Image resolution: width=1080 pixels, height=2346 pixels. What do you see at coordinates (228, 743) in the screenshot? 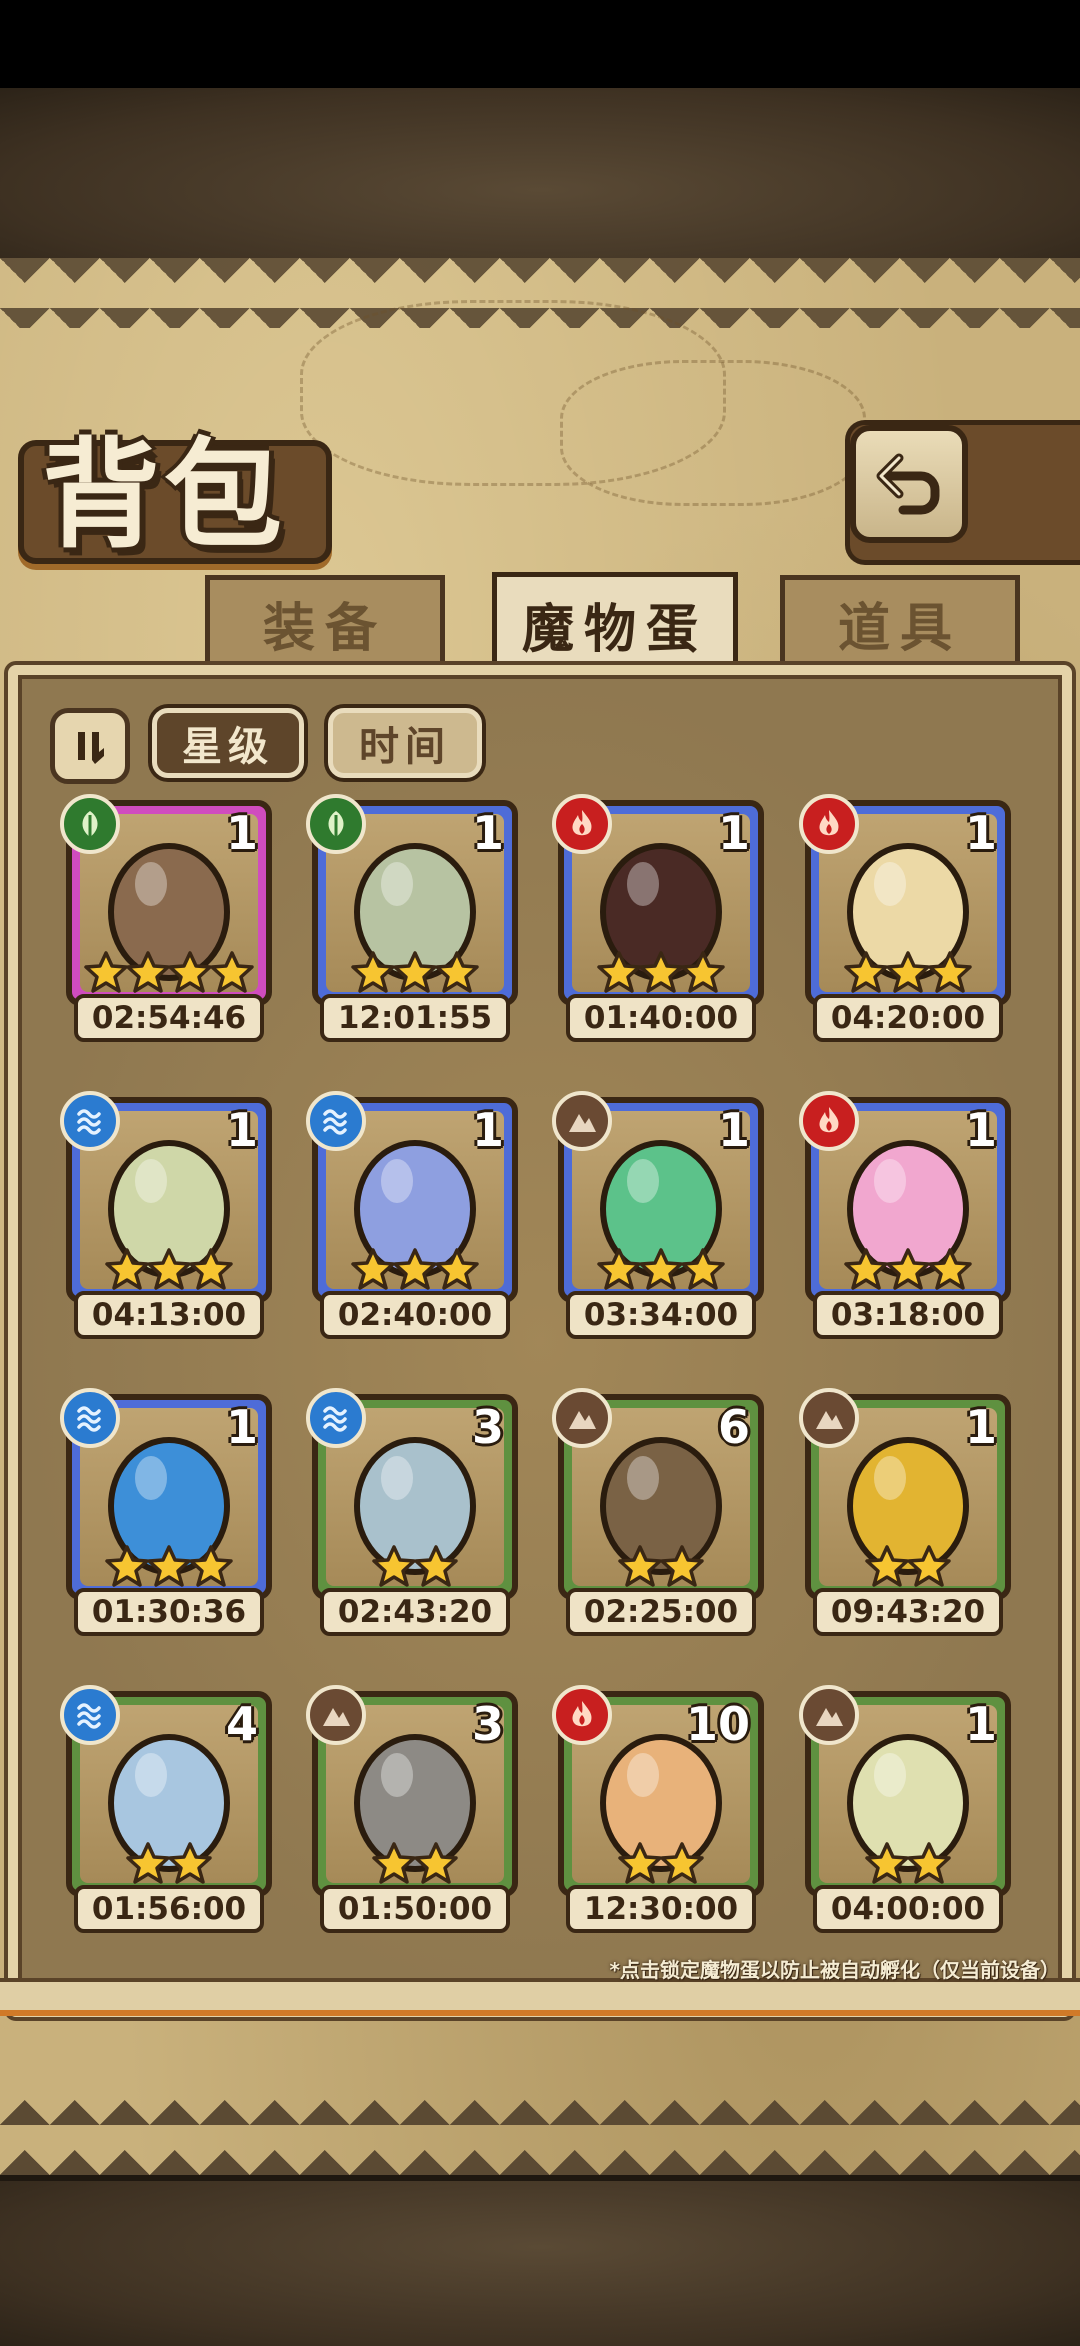
I see `sort-by-stars-button: 星级` at bounding box center [228, 743].